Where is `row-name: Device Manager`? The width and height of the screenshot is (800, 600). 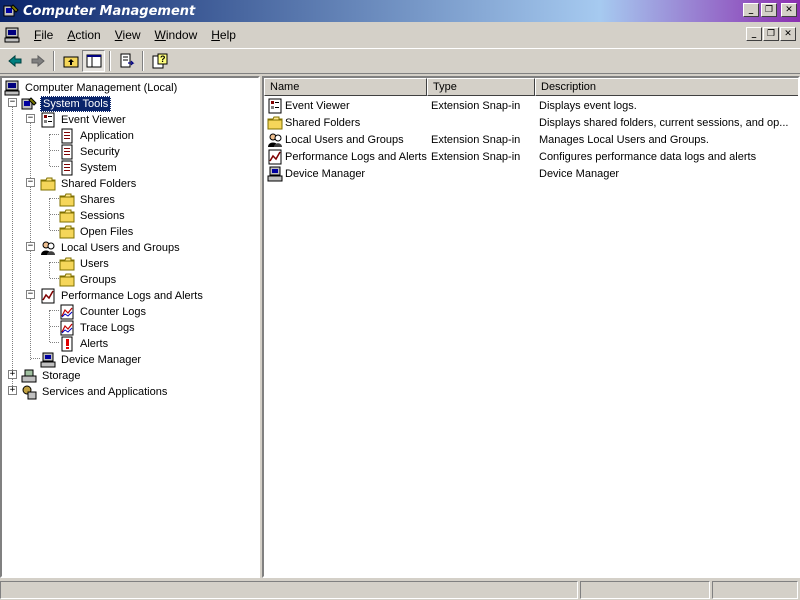
row-name: Device Manager is located at coordinates (325, 173).